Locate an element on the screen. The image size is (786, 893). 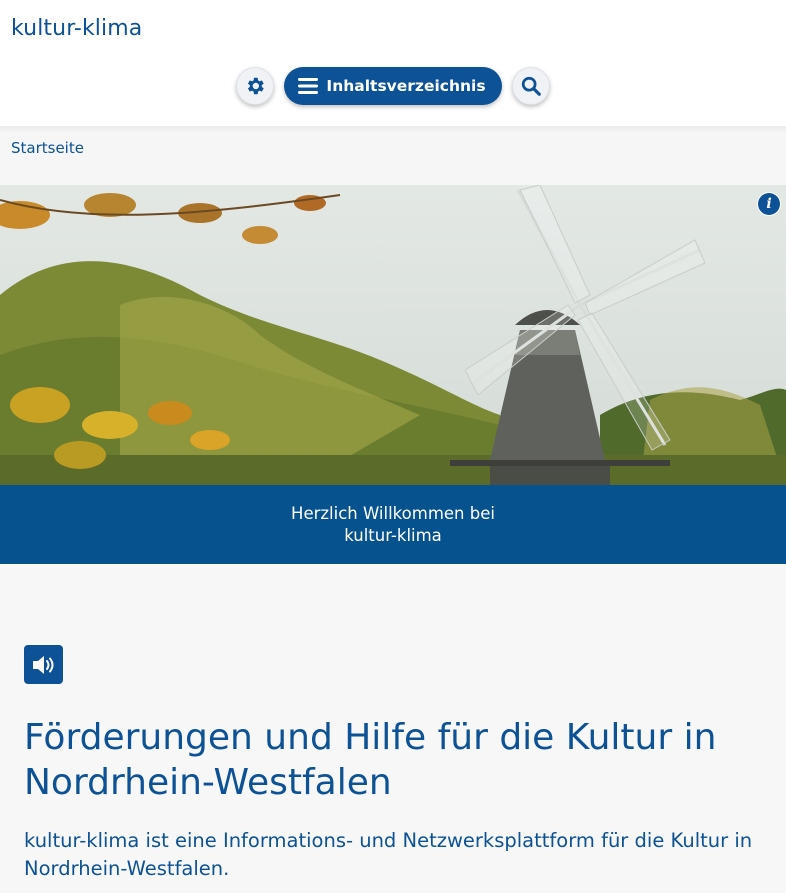
speaker-icon is located at coordinates (42, 664).